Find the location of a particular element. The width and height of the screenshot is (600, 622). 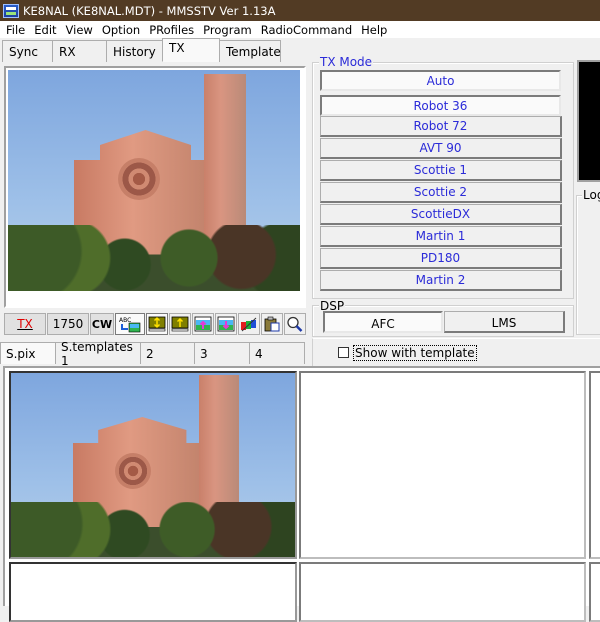

mode-avt90-button: AVT 90 is located at coordinates (441, 148).